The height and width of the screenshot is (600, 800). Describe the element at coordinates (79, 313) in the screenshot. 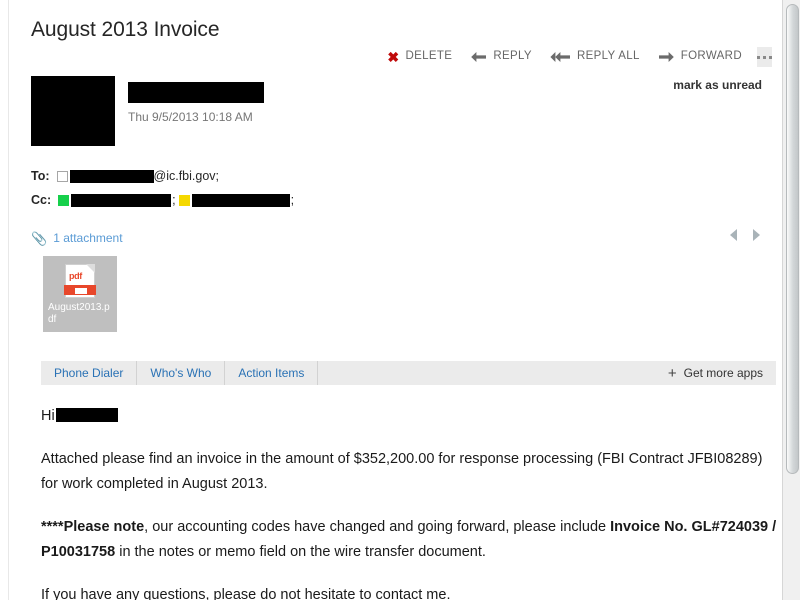

I see `attachment-filename: August2013.pdf` at that location.